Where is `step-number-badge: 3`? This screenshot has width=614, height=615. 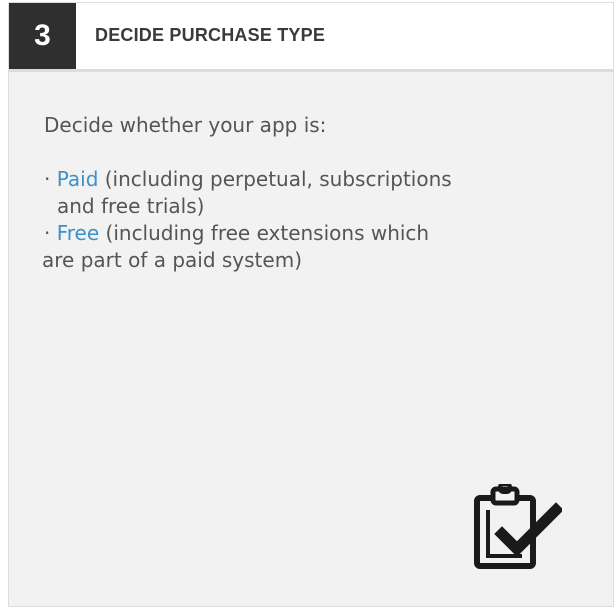
step-number-badge: 3 is located at coordinates (42, 36).